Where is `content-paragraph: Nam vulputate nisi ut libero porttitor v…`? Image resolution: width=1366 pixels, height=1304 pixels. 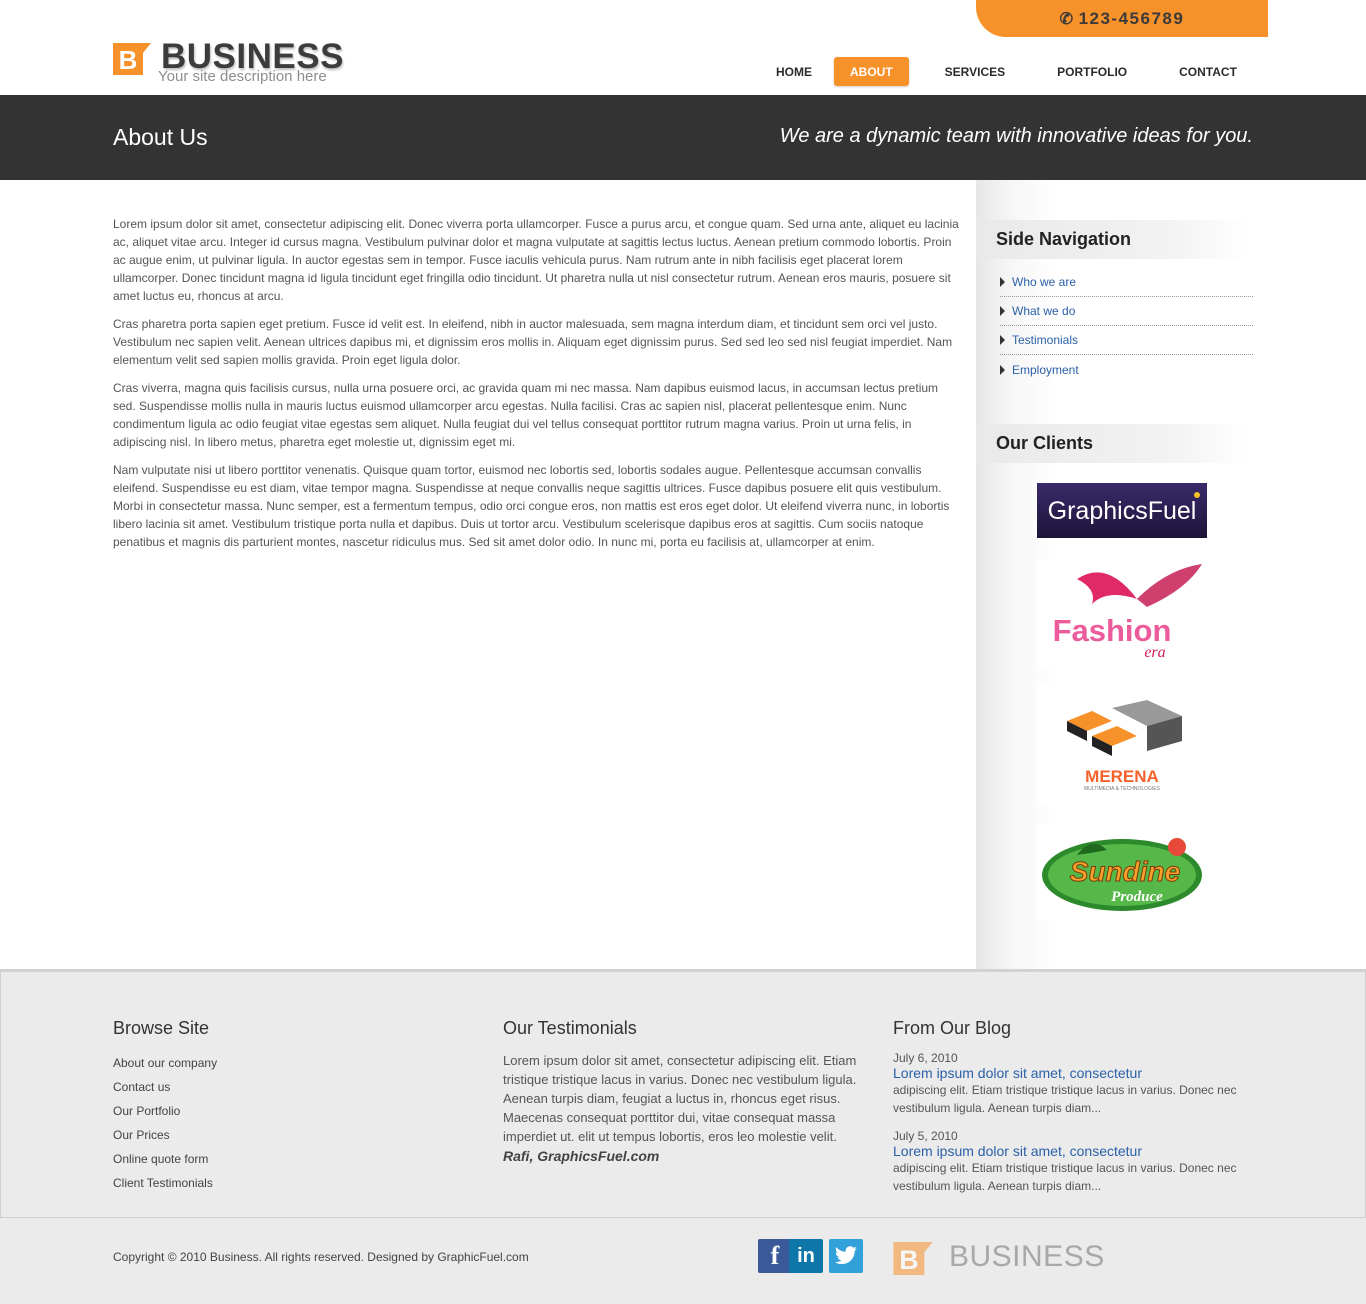 content-paragraph: Nam vulputate nisi ut libero porttitor v… is located at coordinates (531, 506).